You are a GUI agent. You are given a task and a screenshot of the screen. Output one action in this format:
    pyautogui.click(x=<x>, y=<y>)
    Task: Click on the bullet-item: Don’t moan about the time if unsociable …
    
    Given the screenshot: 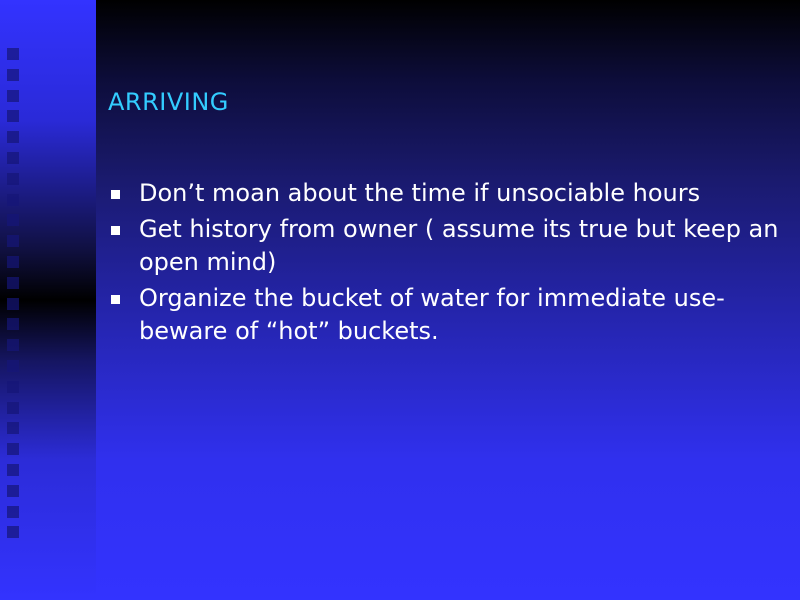 What is the action you would take?
    pyautogui.click(x=448, y=193)
    